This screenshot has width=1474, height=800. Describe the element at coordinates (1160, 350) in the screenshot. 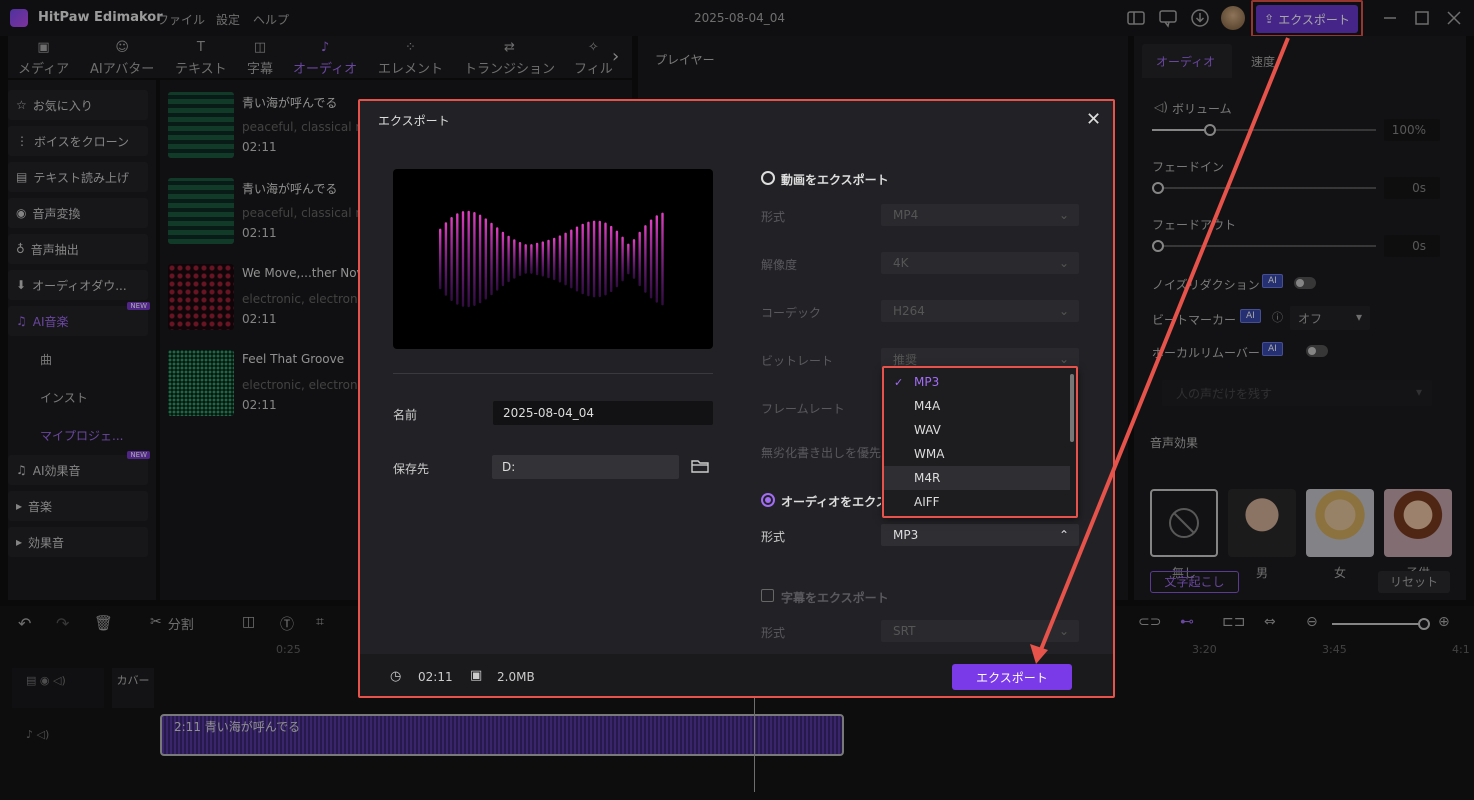

I see `annotation-arrow` at that location.